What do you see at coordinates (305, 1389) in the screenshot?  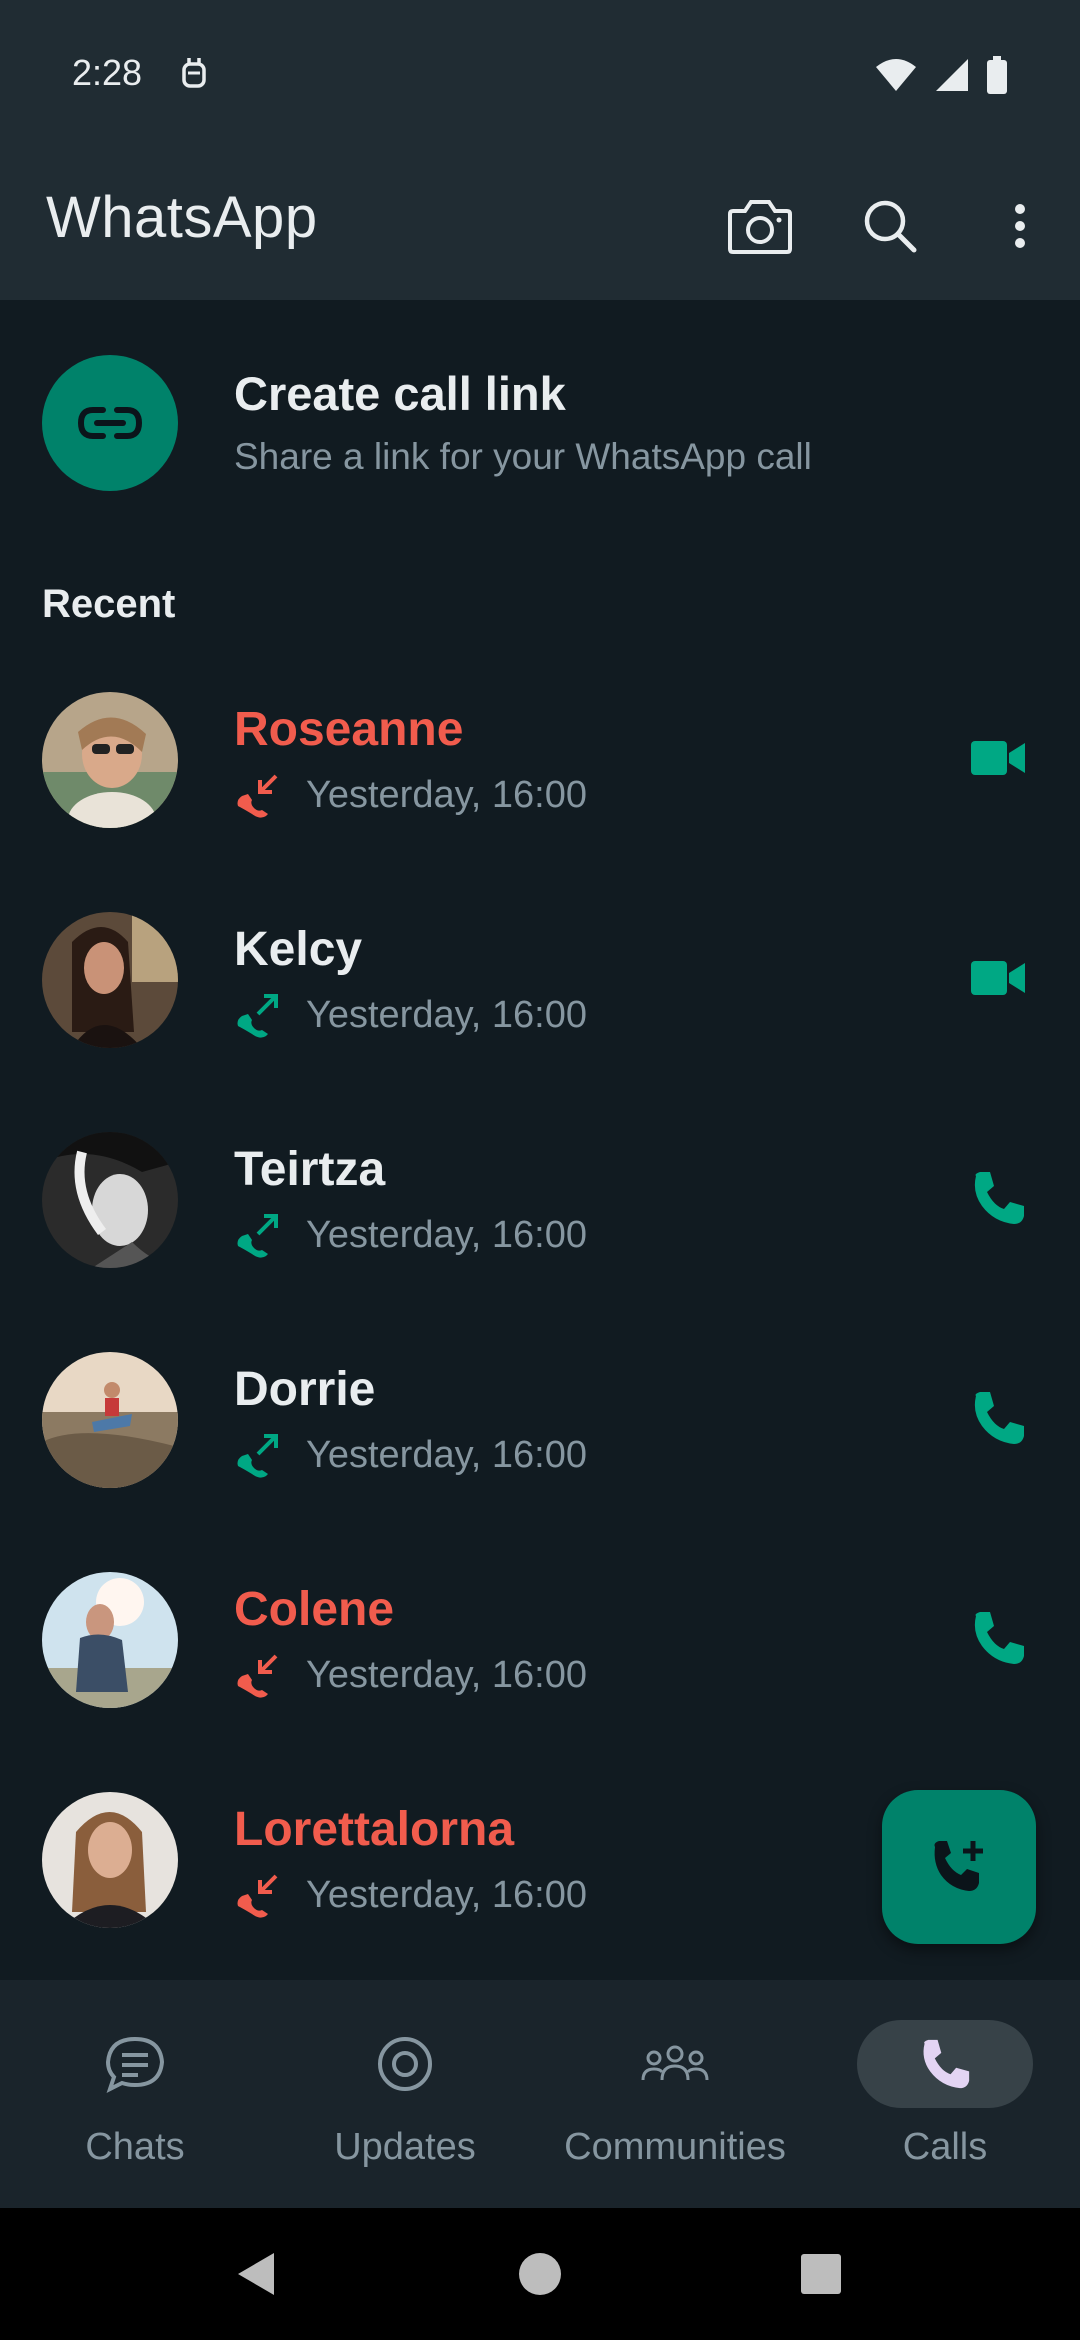 I see `contact-name: Dorrie` at bounding box center [305, 1389].